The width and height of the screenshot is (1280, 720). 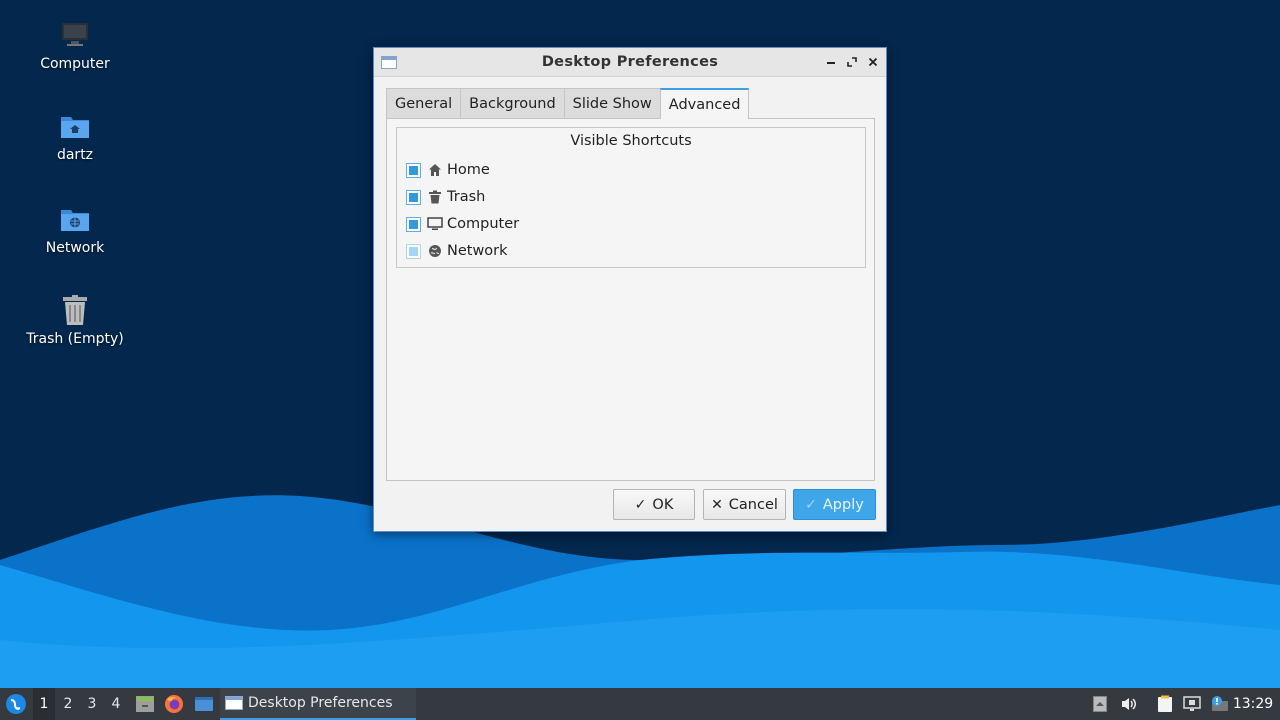 I want to click on dialog-titlebar: Desktop Preferences, so click(x=630, y=62).